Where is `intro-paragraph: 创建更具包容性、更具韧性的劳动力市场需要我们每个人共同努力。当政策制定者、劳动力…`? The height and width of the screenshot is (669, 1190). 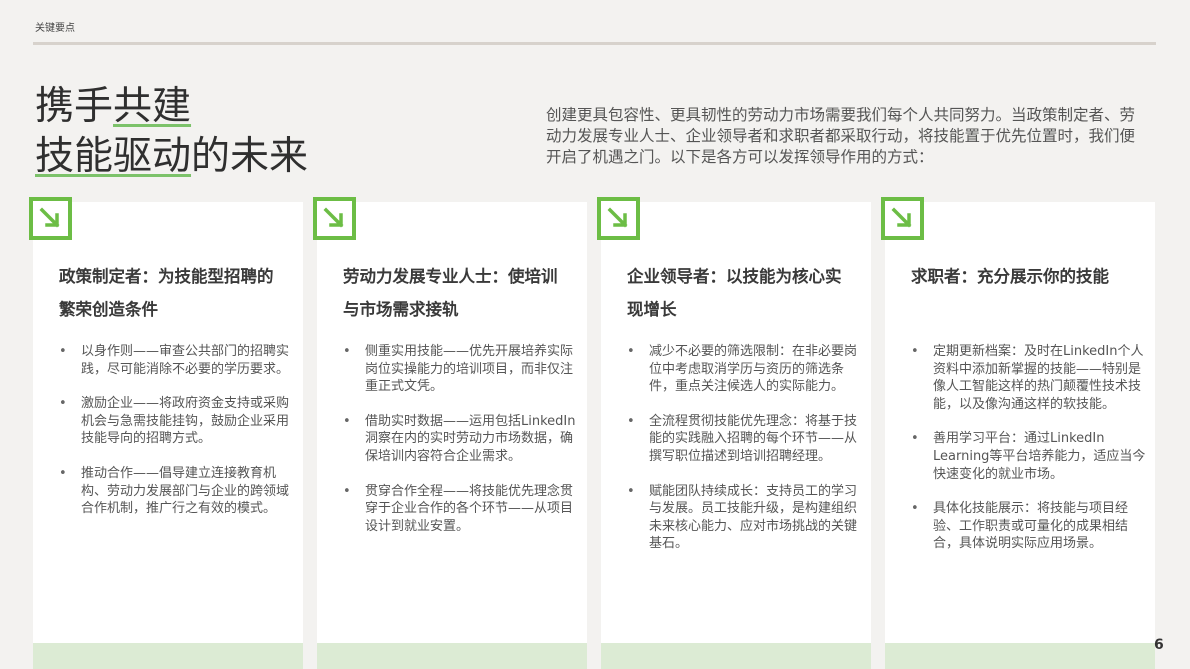 intro-paragraph: 创建更具包容性、更具韧性的劳动力市场需要我们每个人共同努力。当政策制定者、劳动力… is located at coordinates (841, 135).